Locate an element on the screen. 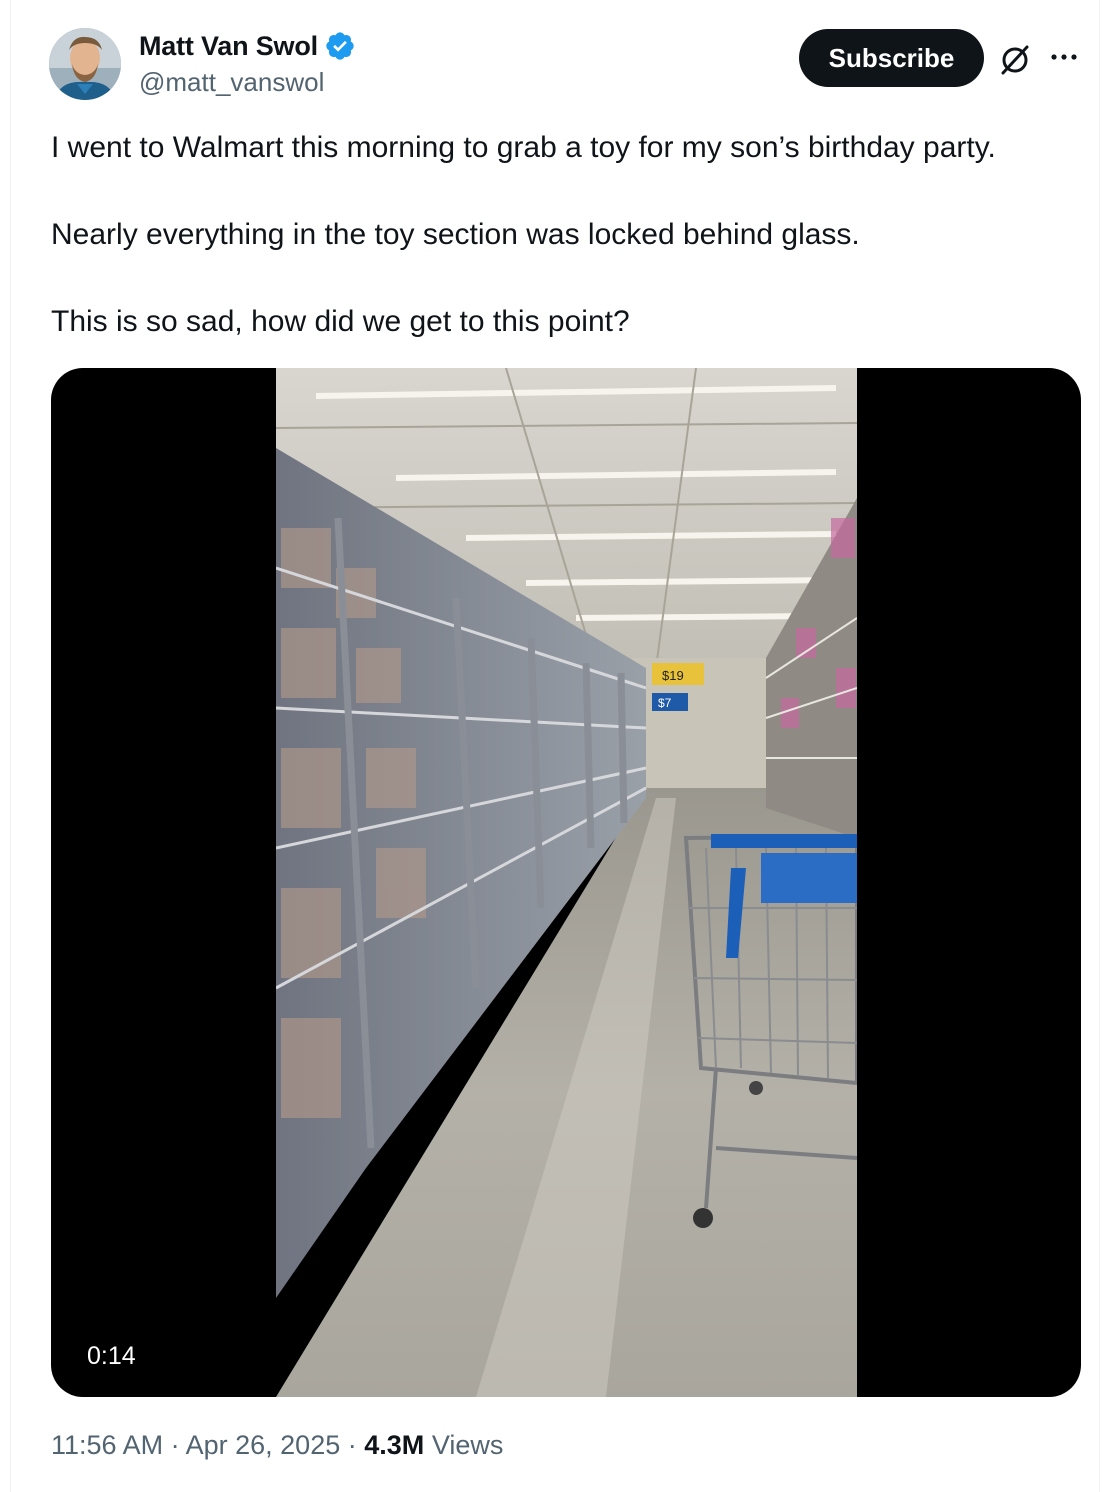  more-icon is located at coordinates (1064, 57).